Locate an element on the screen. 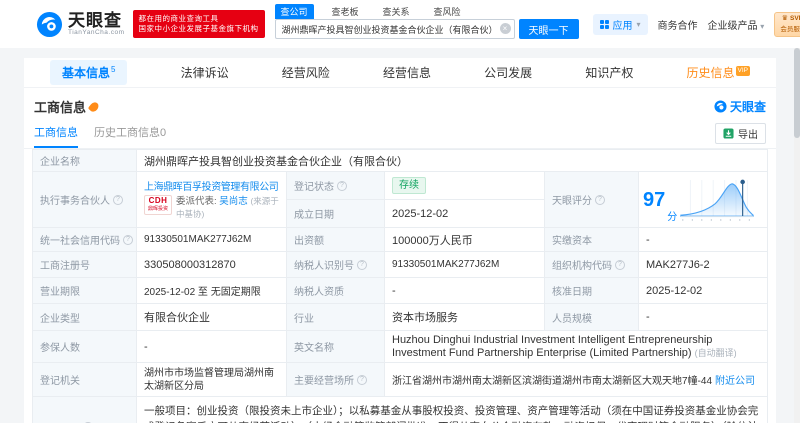  partner-company-link: 上海鼎晖百孚投资管理有限公司 is located at coordinates (211, 185).